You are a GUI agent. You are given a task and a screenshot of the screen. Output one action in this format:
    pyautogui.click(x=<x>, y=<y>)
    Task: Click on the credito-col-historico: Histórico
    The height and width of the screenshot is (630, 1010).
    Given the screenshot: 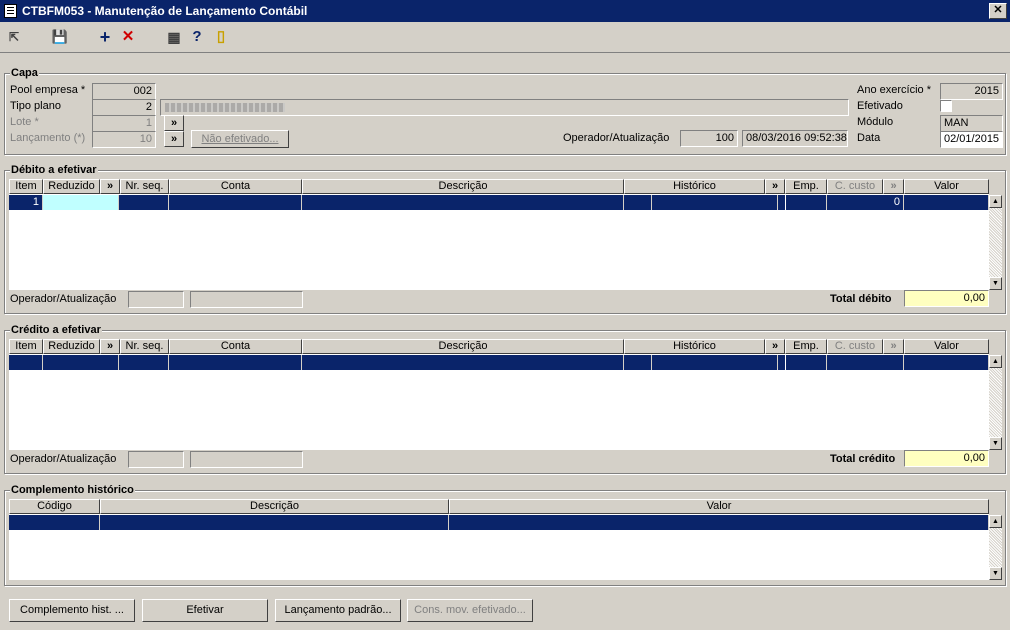 What is the action you would take?
    pyautogui.click(x=694, y=346)
    